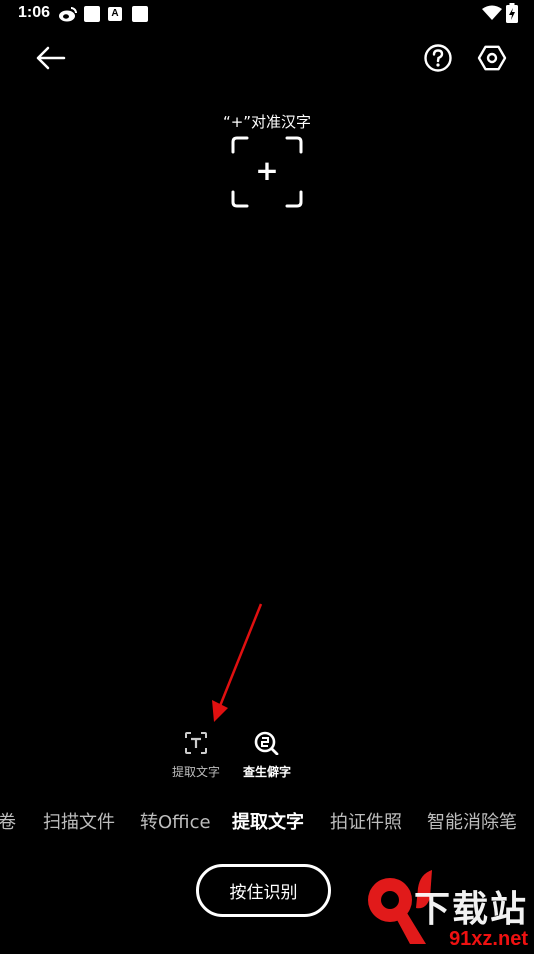 This screenshot has width=534, height=954. I want to click on mode-tab: 卷, so click(8, 821).